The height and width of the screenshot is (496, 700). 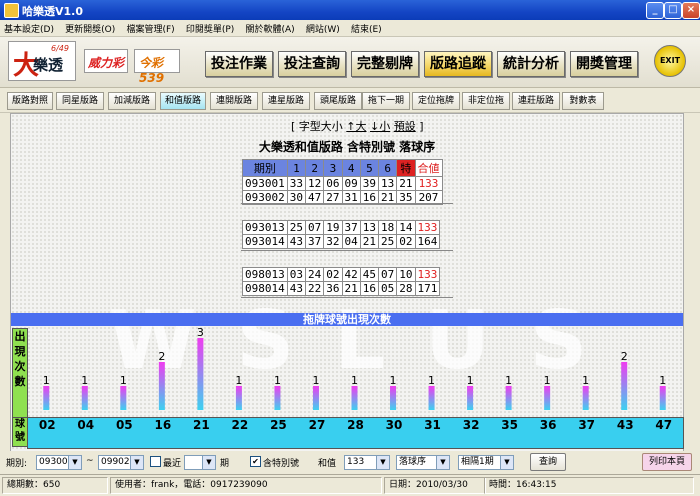 What do you see at coordinates (210, 27) in the screenshot?
I see `menu-print-slip: 印閱獎單(P)` at bounding box center [210, 27].